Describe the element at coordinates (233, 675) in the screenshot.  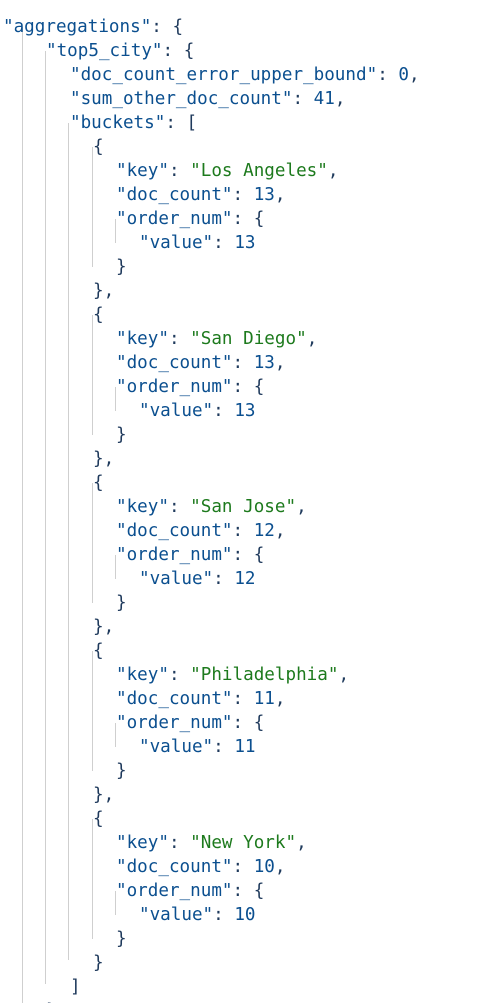
I see `code-line: "key": "Philadelphia",` at that location.